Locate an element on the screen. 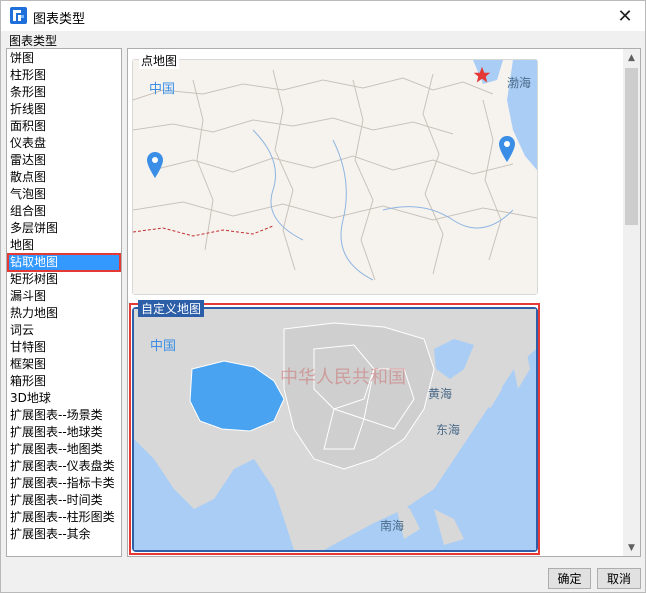 Image resolution: width=646 pixels, height=593 pixels. star-icon is located at coordinates (482, 74).